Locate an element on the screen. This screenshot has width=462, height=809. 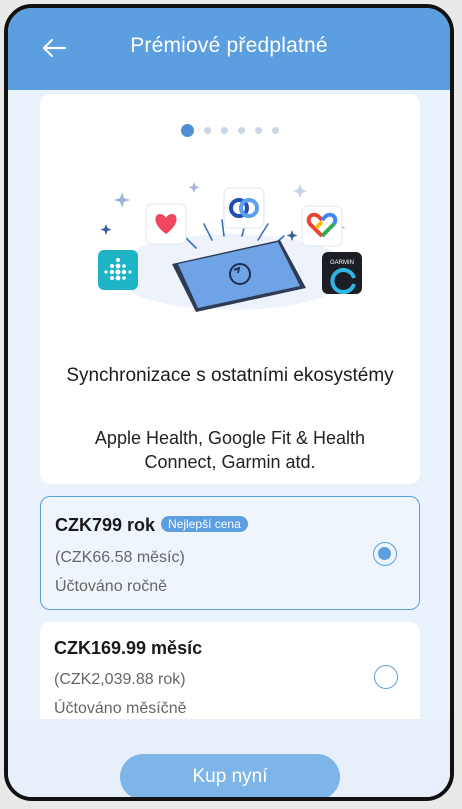
svg-text: GARMIN is located at coordinates (342, 263).